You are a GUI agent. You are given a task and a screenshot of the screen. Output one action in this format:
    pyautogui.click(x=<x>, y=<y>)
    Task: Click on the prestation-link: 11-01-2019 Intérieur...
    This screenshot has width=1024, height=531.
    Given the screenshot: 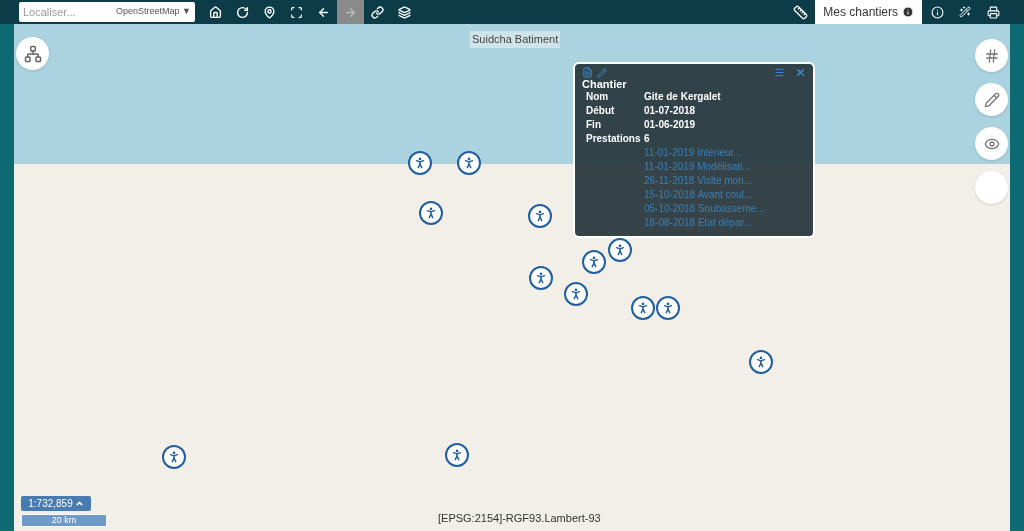 What is the action you would take?
    pyautogui.click(x=725, y=153)
    